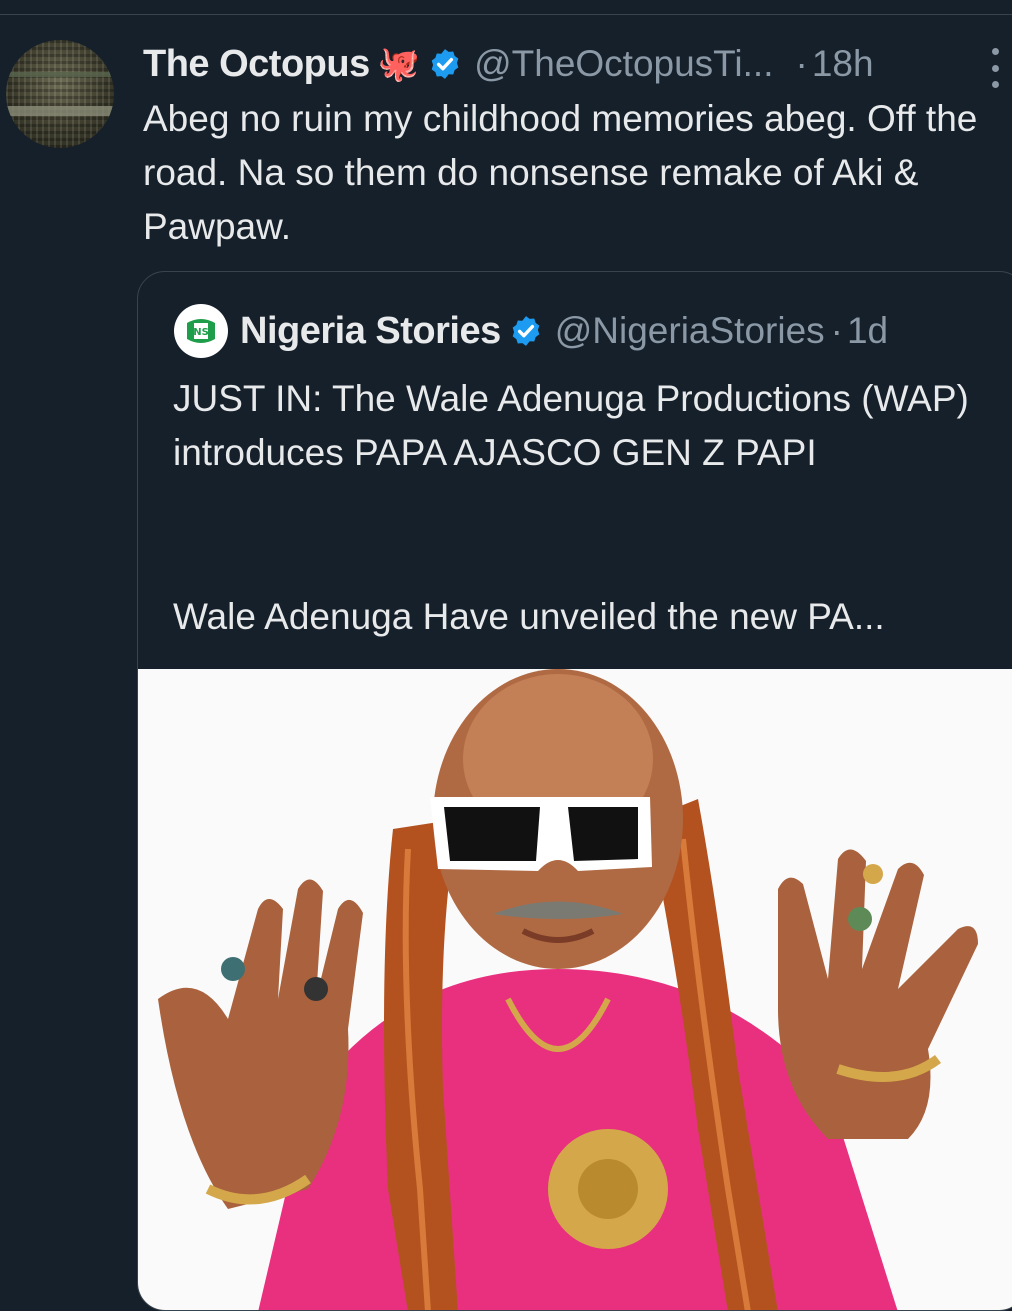  I want to click on more-options-icon, so click(995, 68).